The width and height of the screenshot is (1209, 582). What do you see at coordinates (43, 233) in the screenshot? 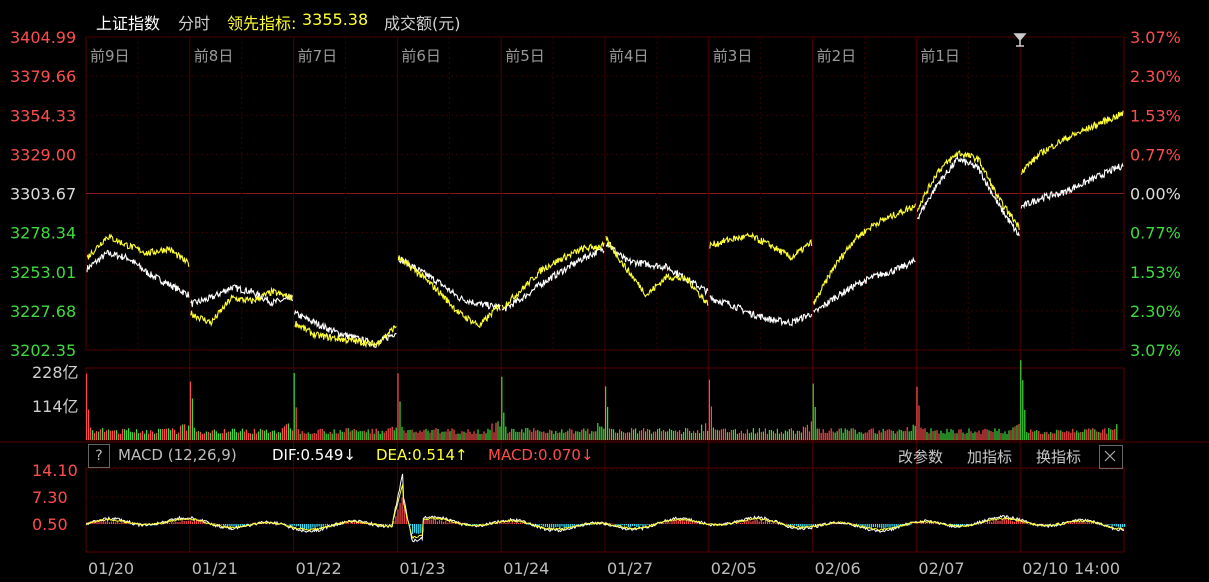
I see `price-axis-label: 3278.34` at bounding box center [43, 233].